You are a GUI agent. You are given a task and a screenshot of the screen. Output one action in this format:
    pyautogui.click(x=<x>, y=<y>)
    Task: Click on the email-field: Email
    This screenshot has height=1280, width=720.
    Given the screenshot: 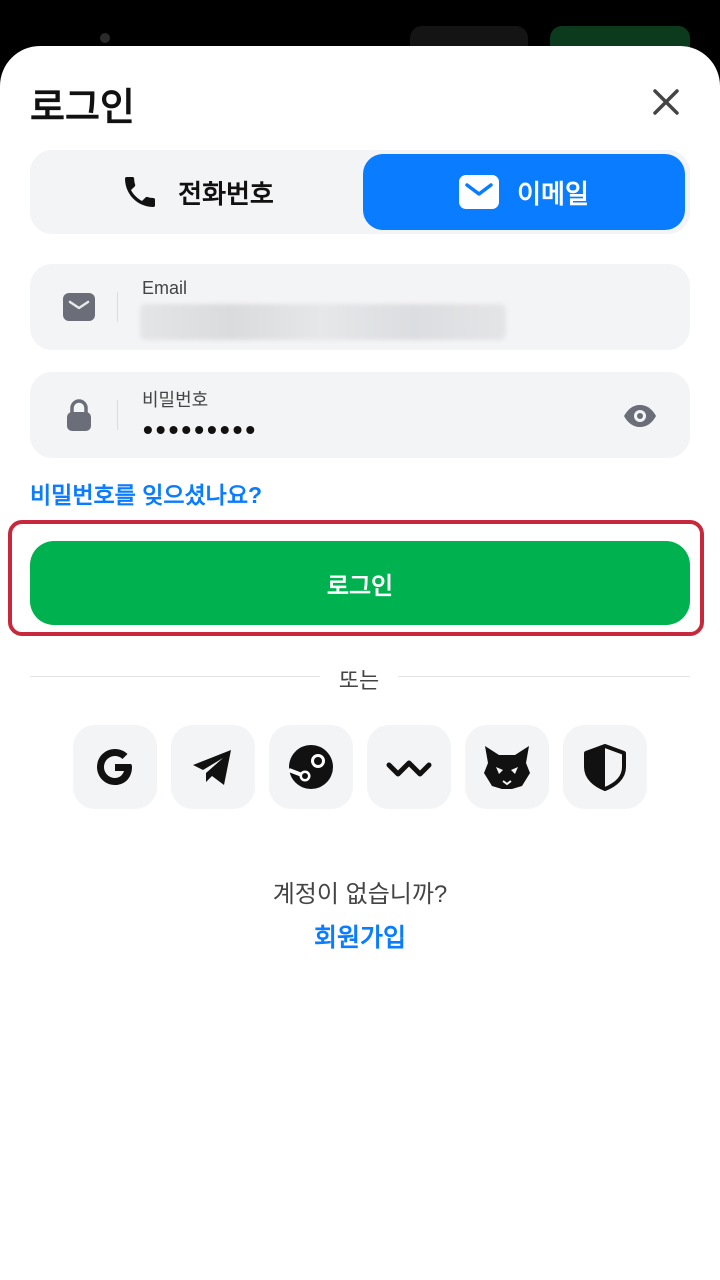 What is the action you would take?
    pyautogui.click(x=360, y=307)
    